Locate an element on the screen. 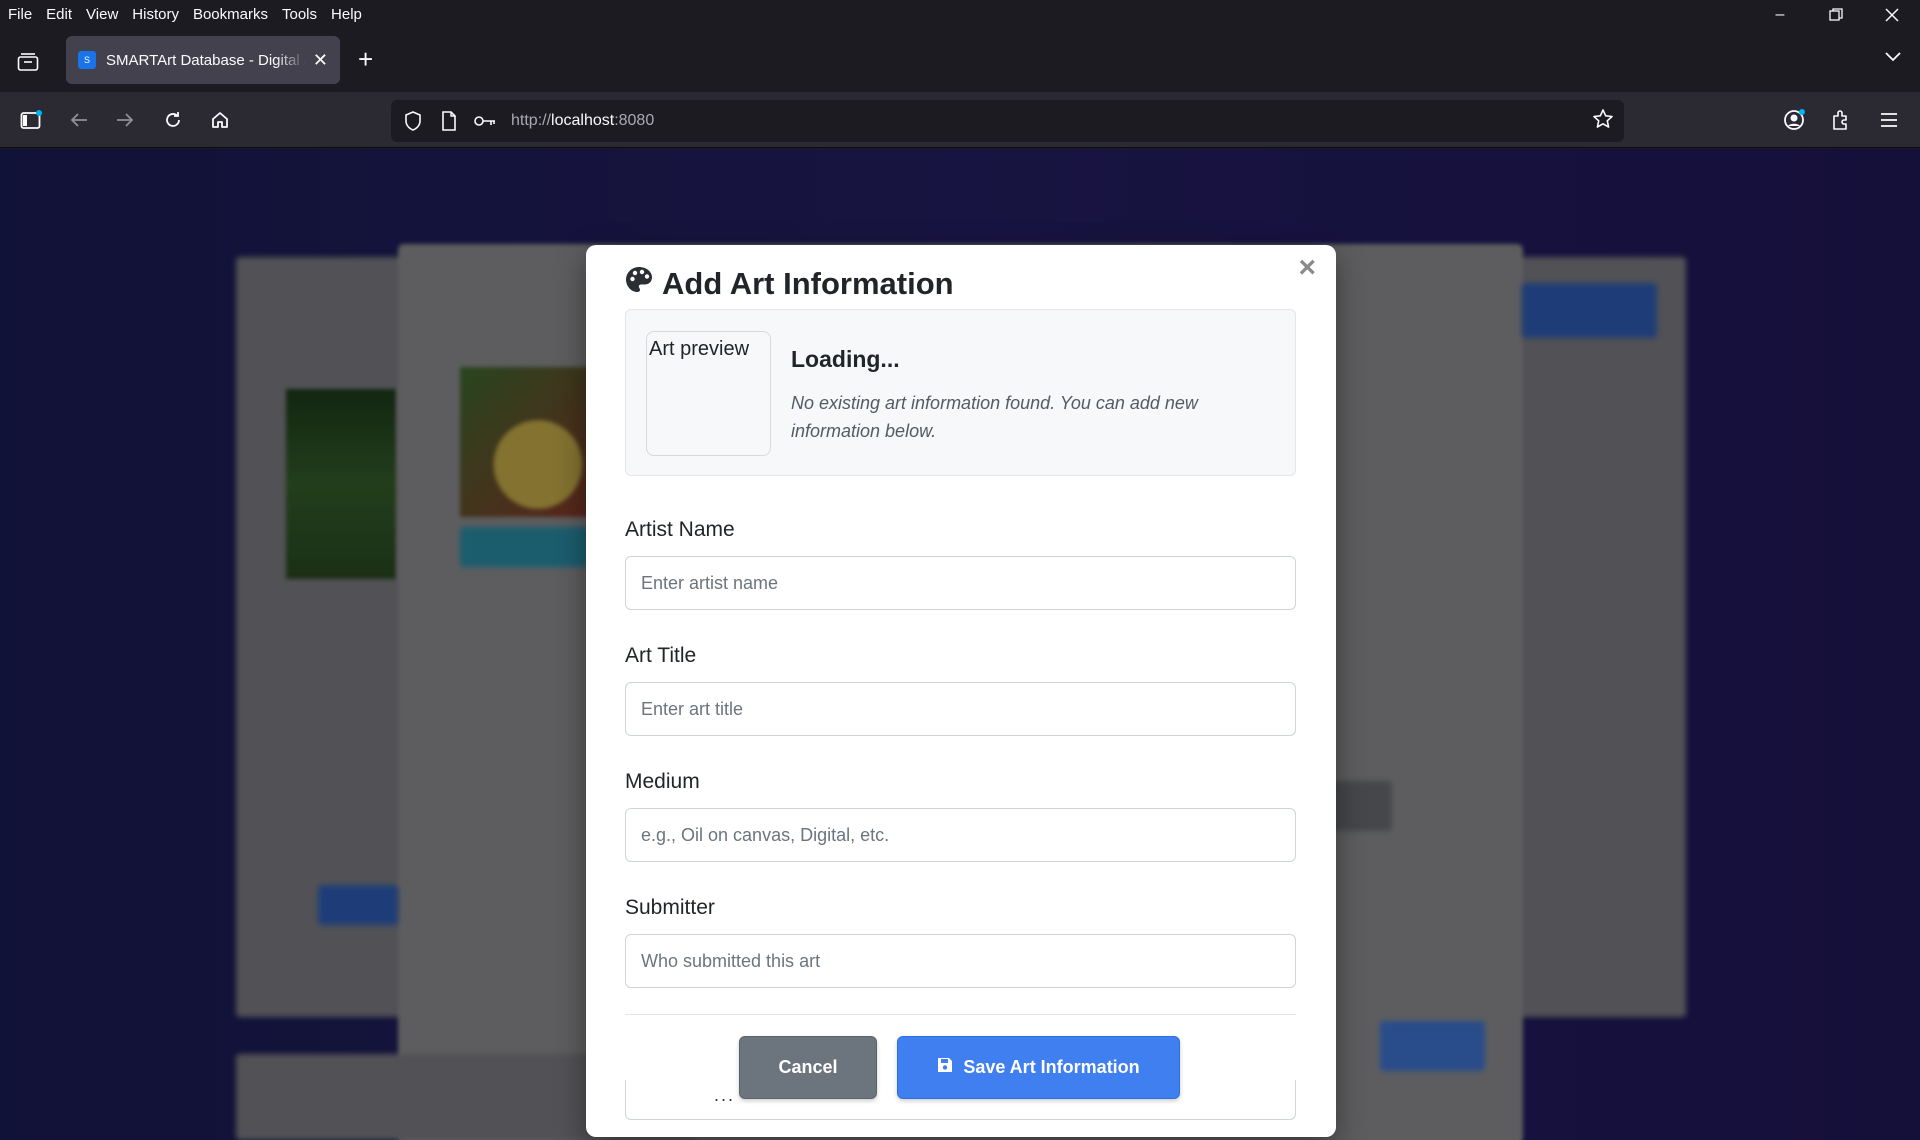 The width and height of the screenshot is (1920, 1140). account-icon is located at coordinates (1794, 120).